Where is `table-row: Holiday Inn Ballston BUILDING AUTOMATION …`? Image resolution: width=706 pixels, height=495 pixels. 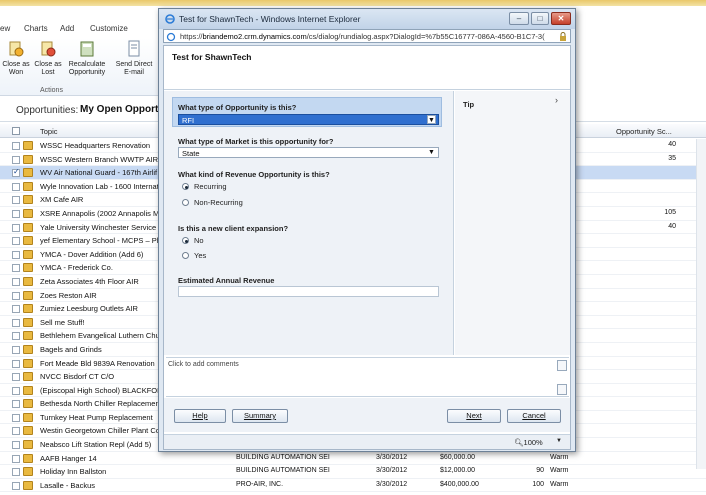
table-row: Holiday Inn Ballston BUILDING AUTOMATION … is located at coordinates (353, 472).